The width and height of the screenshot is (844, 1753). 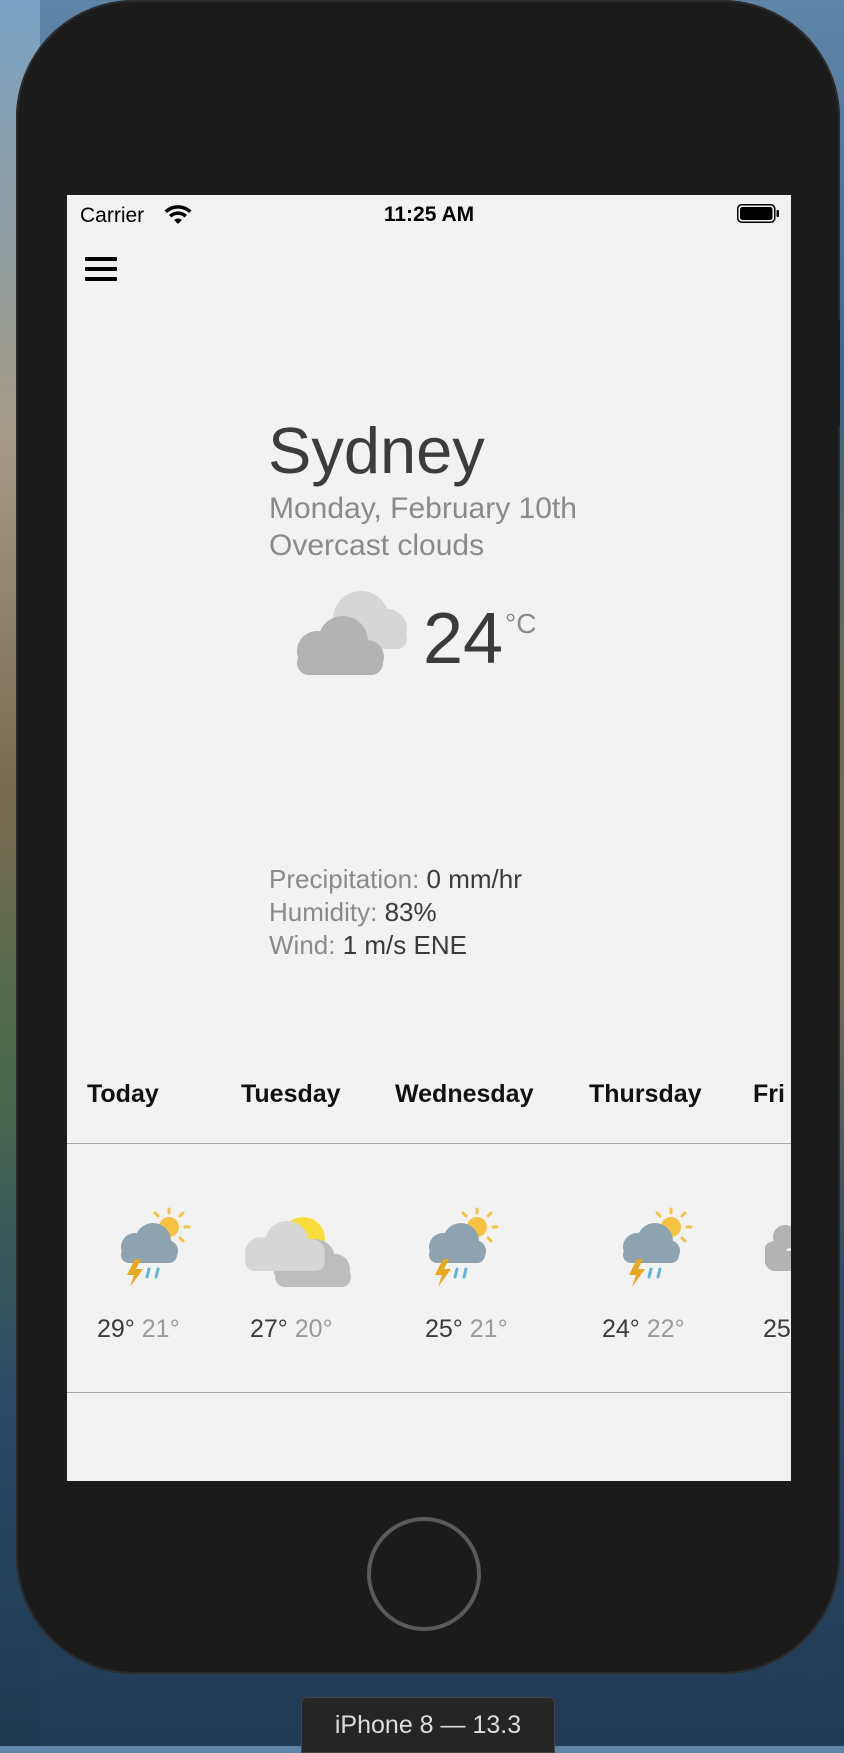 What do you see at coordinates (123, 1094) in the screenshot?
I see `forecast-day-name: Today` at bounding box center [123, 1094].